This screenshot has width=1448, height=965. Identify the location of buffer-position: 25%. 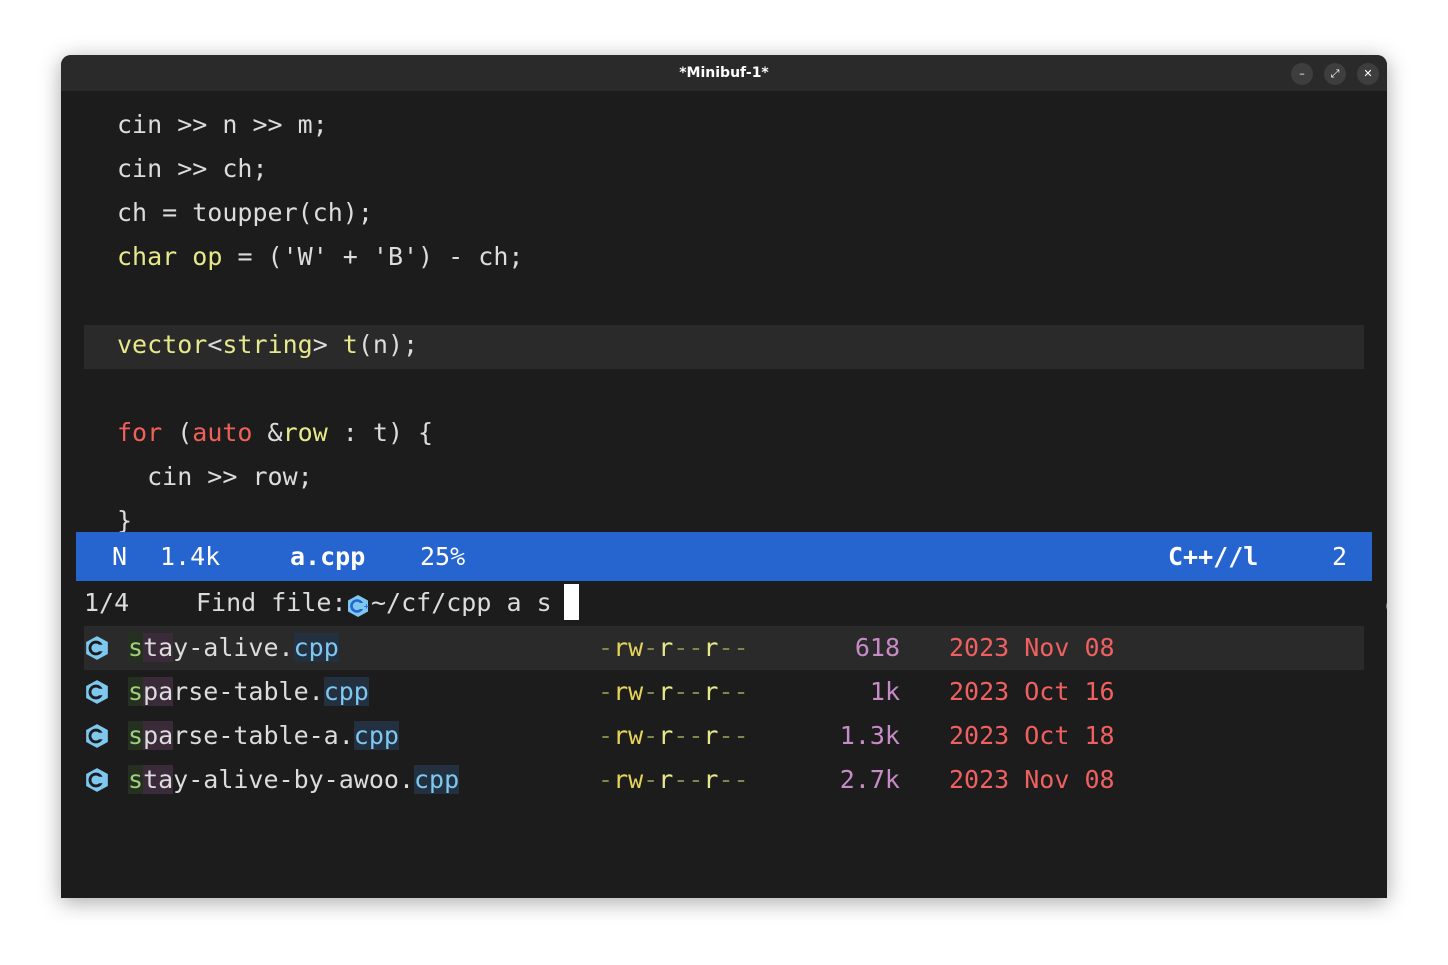
(443, 556).